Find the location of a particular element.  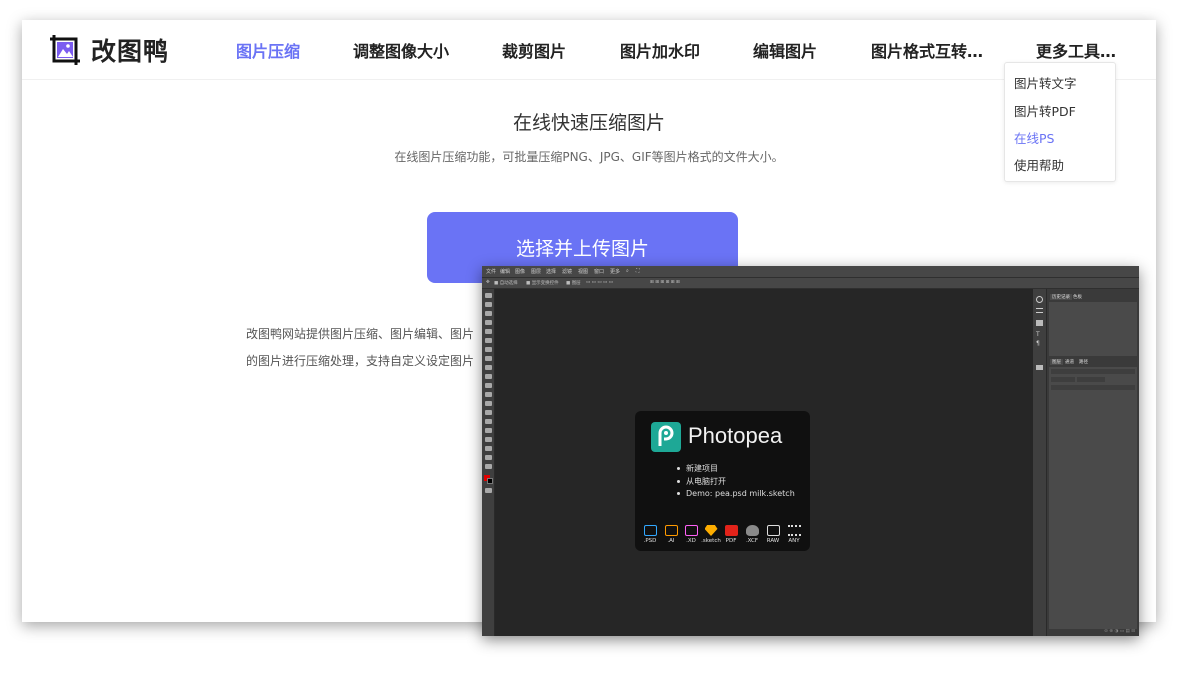

format-xcf-label: .XCF is located at coordinates (752, 541).